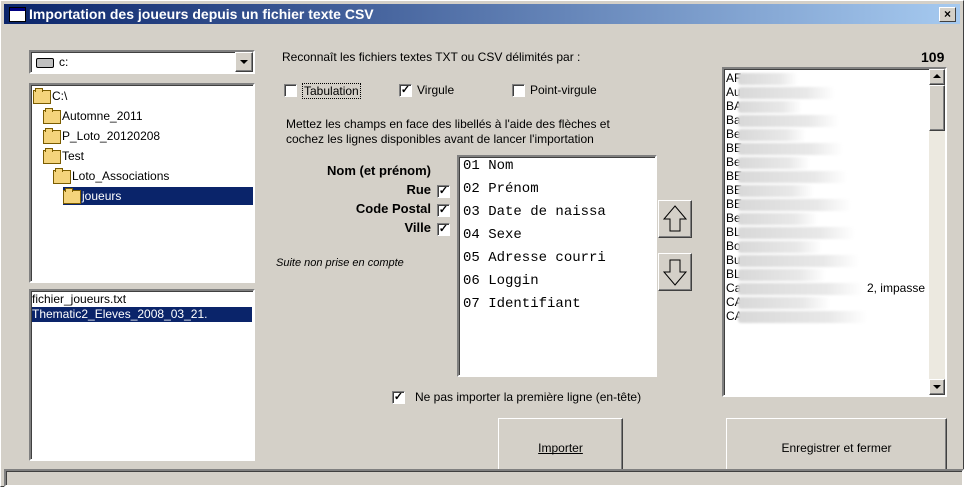  What do you see at coordinates (417, 227) in the screenshot?
I see `mapping-label: Ville` at bounding box center [417, 227].